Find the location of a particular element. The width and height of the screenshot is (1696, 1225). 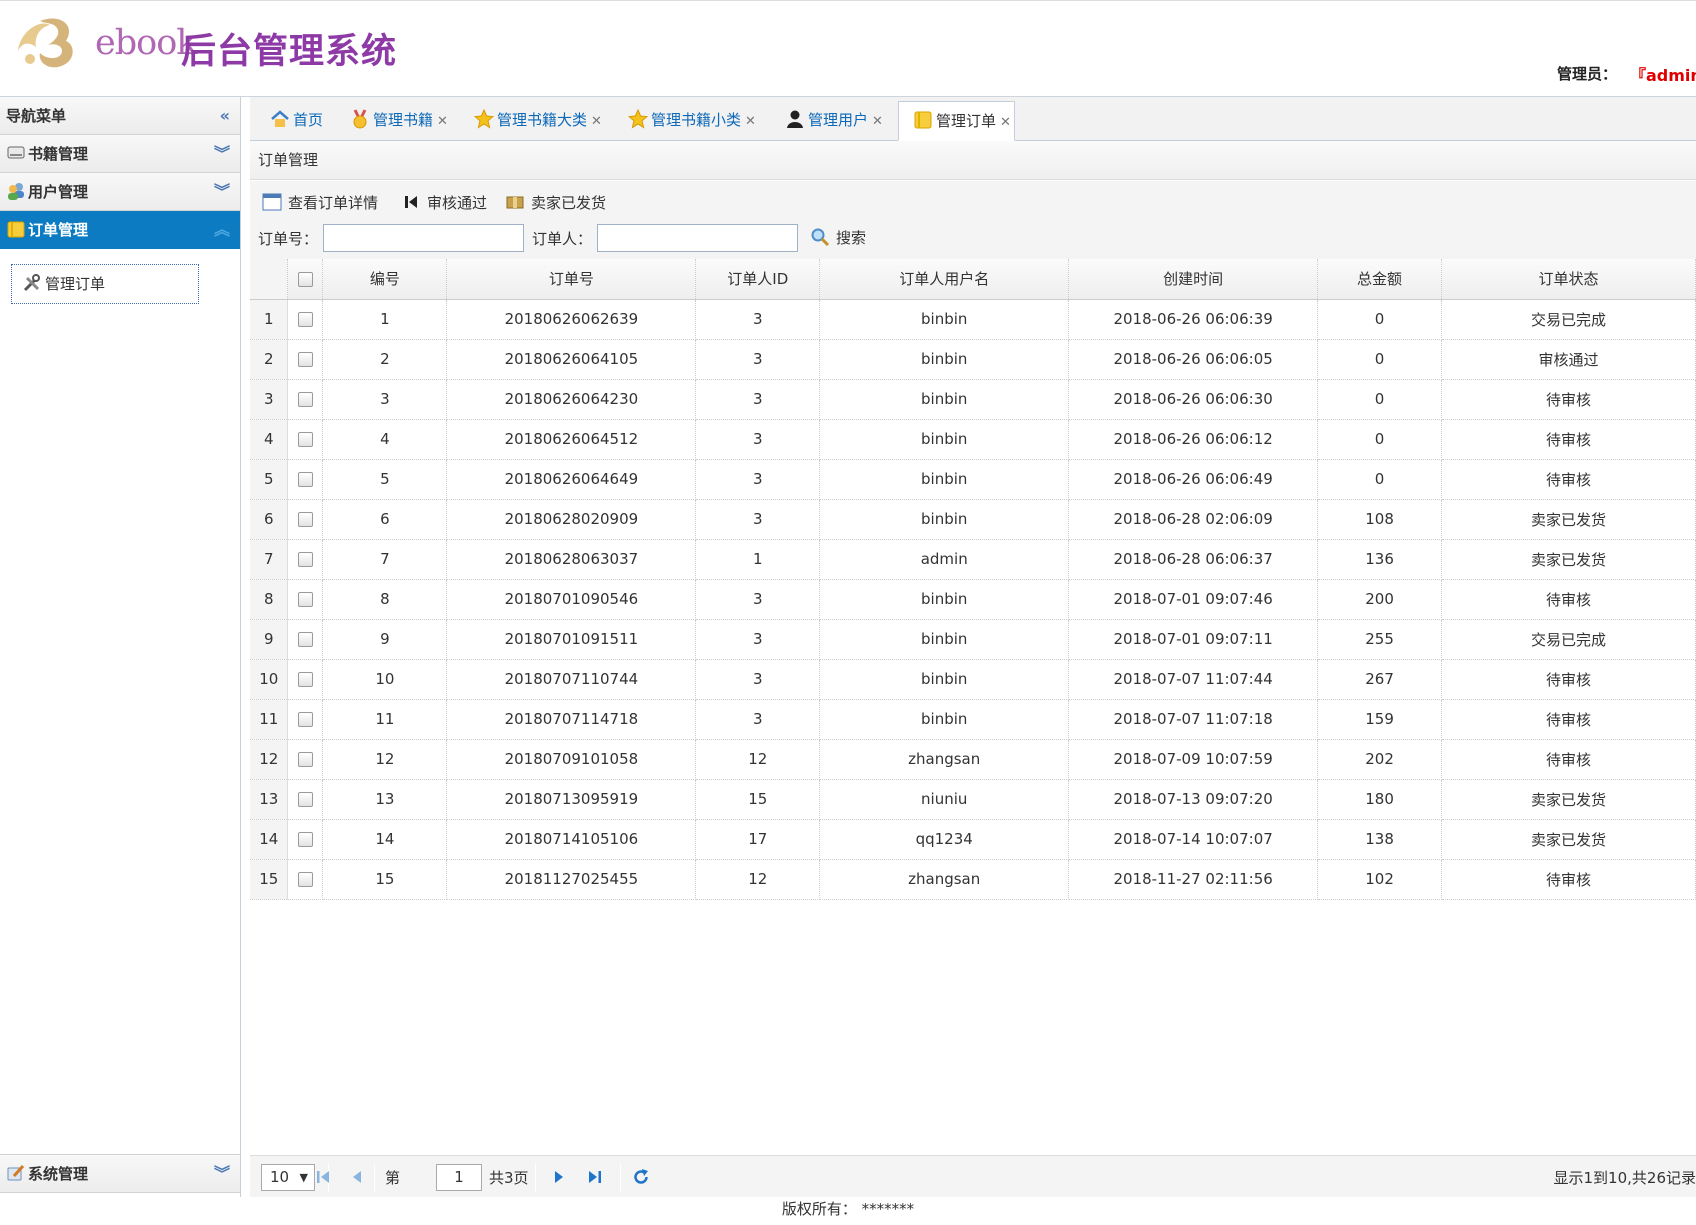

user-name-cell: binbin is located at coordinates (944, 599).